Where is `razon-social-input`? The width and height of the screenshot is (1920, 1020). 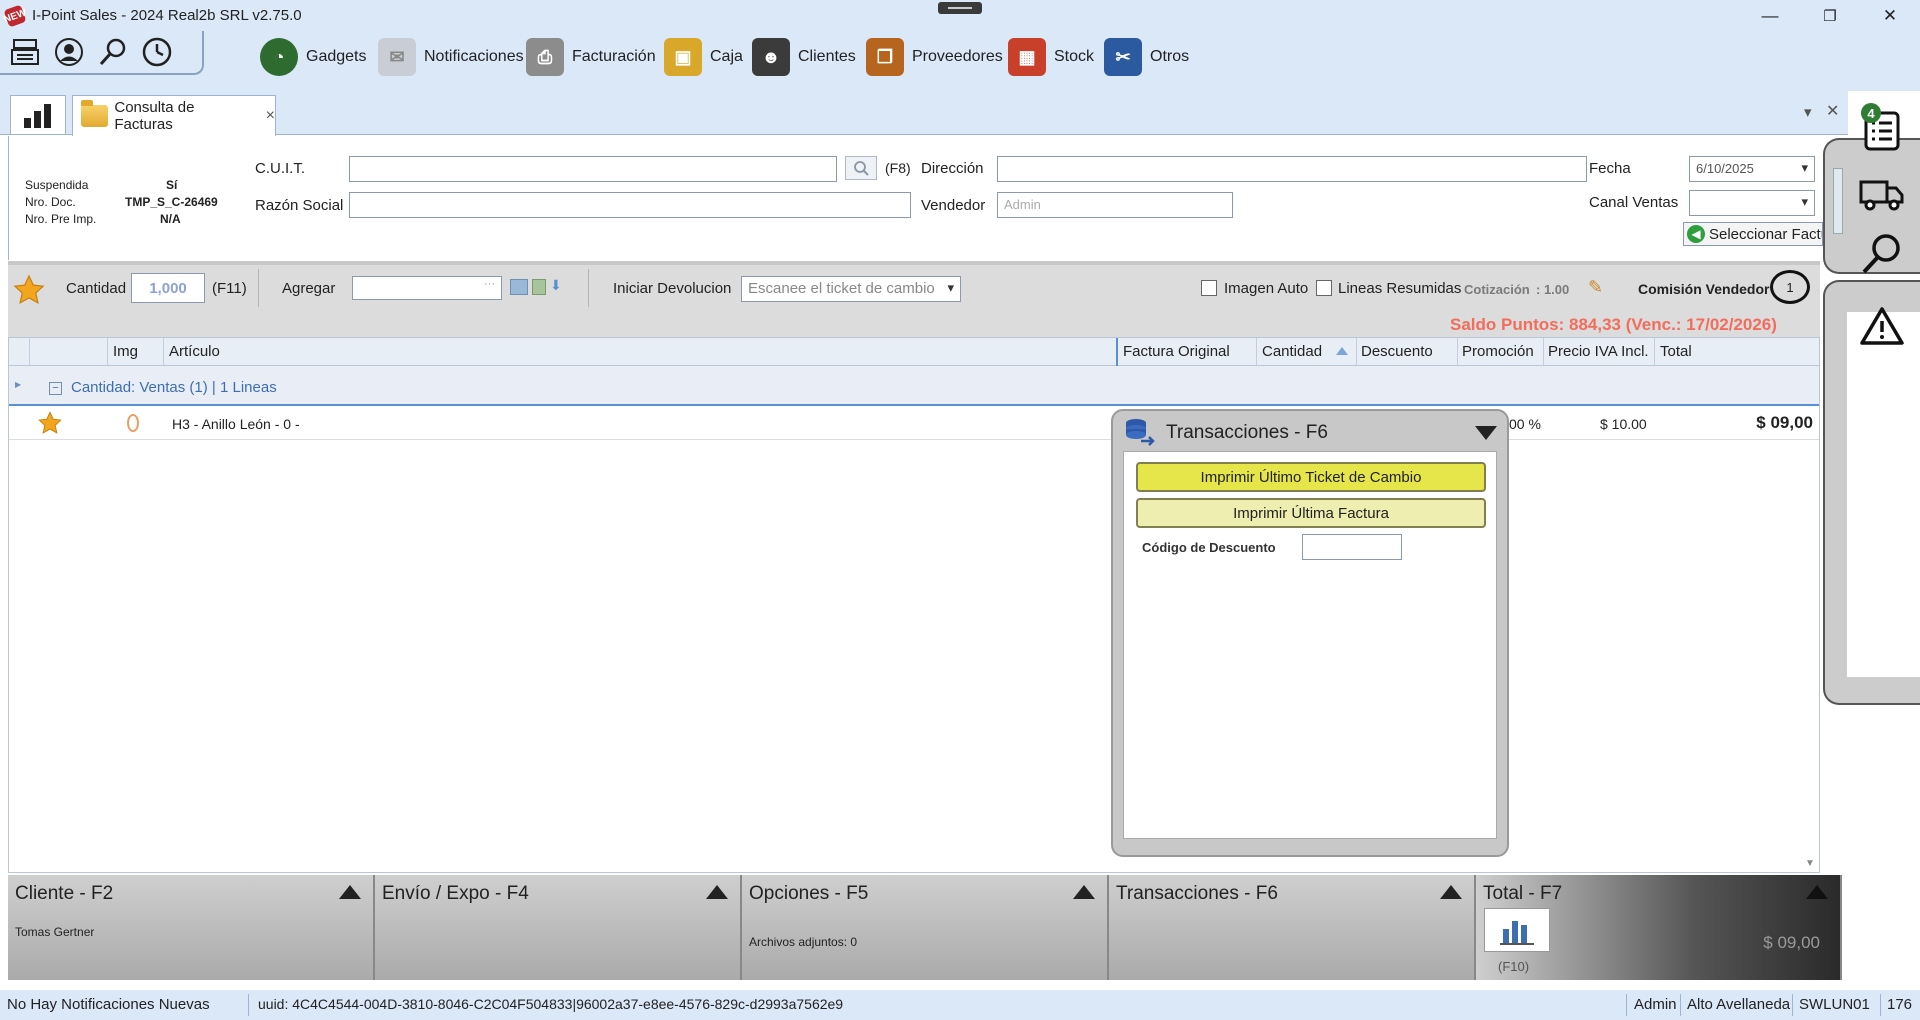
razon-social-input is located at coordinates (630, 205).